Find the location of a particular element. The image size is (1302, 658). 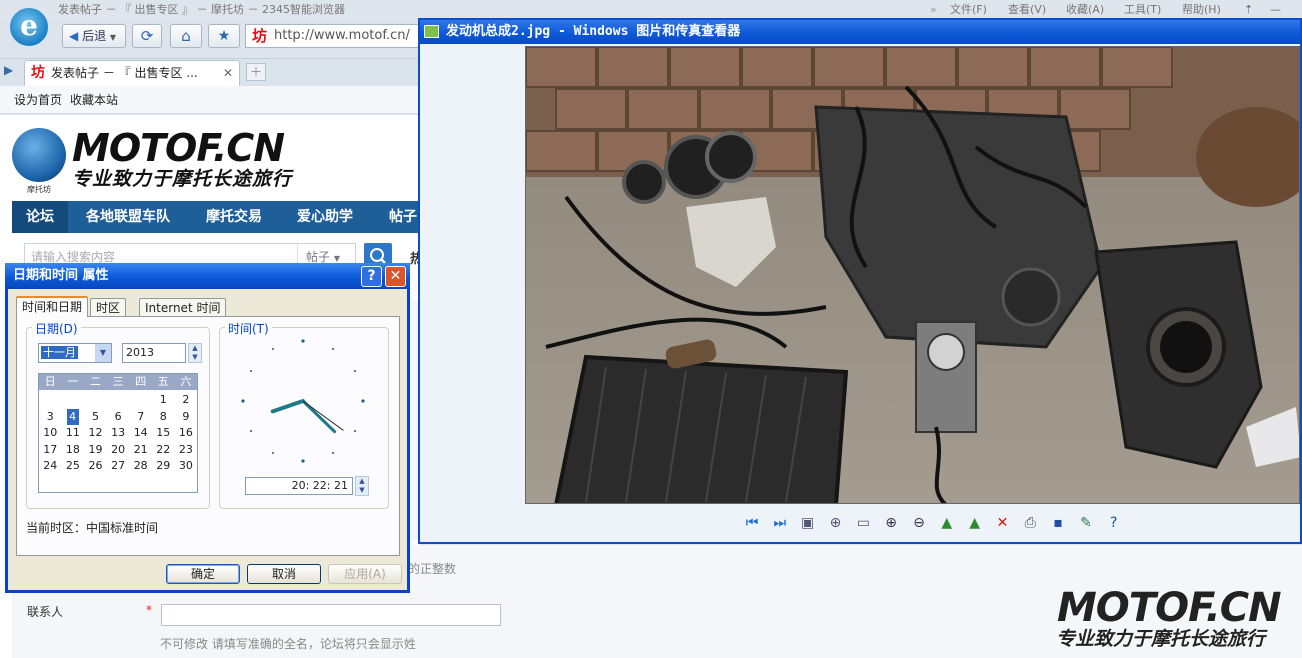

calendar-day: 1 is located at coordinates (163, 400).